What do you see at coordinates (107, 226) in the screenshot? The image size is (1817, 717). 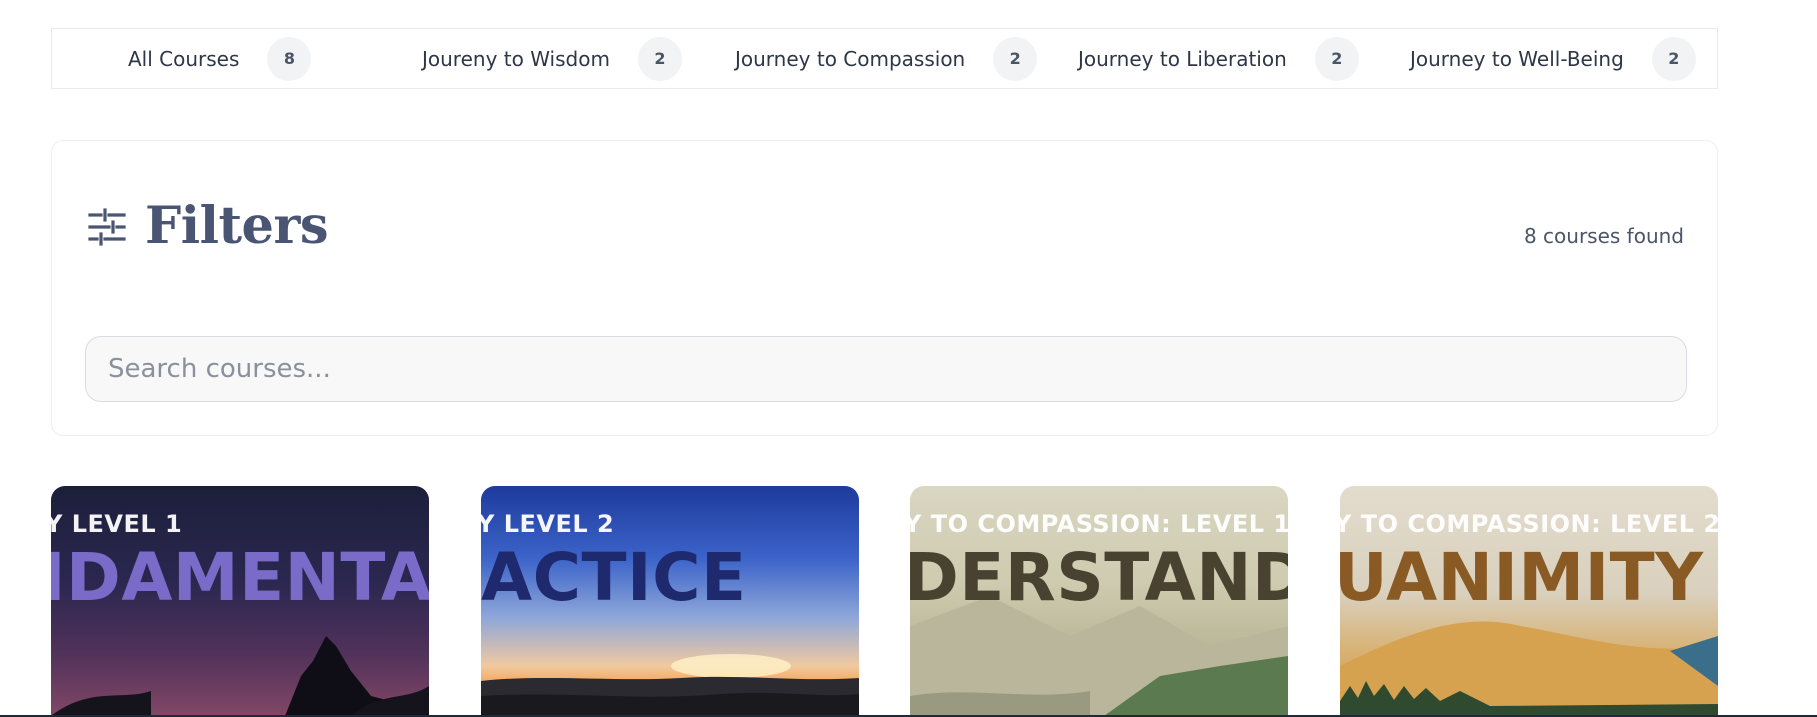 I see `sliders-icon` at bounding box center [107, 226].